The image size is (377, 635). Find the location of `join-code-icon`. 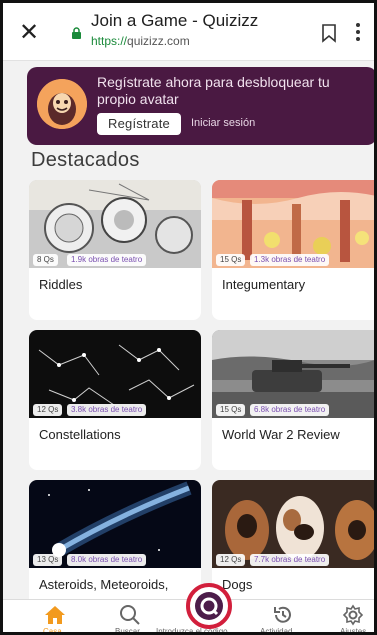

join-code-icon is located at coordinates (209, 606).